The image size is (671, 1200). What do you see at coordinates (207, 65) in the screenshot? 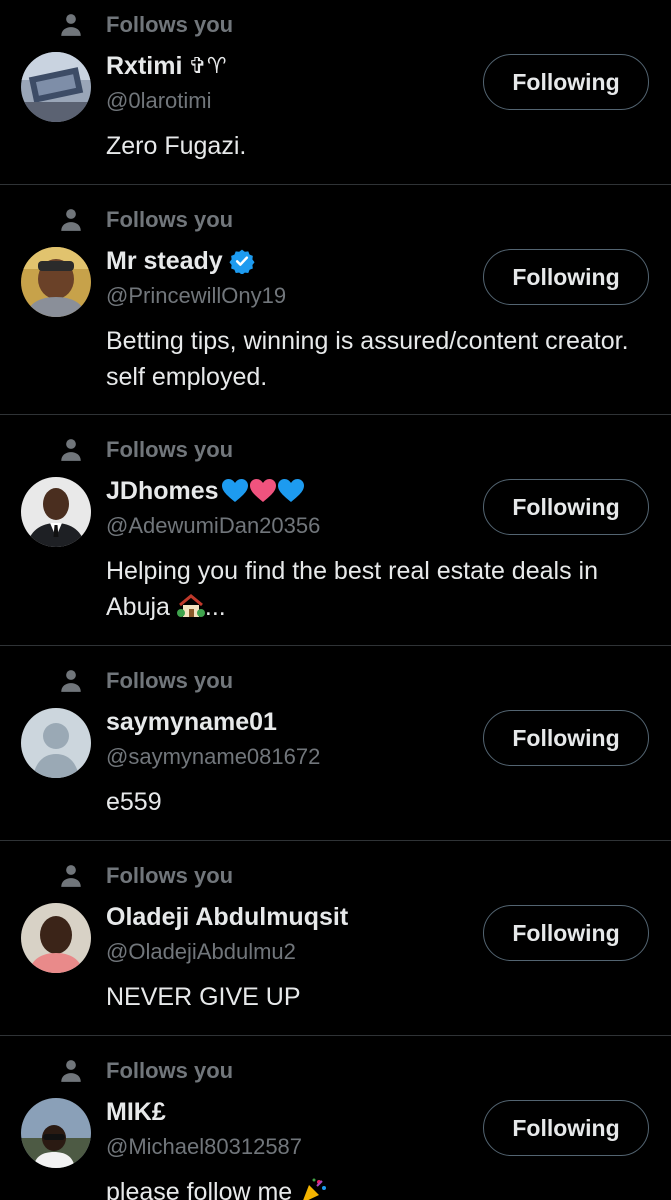
I see `display-name-symbols: ✞♈` at bounding box center [207, 65].